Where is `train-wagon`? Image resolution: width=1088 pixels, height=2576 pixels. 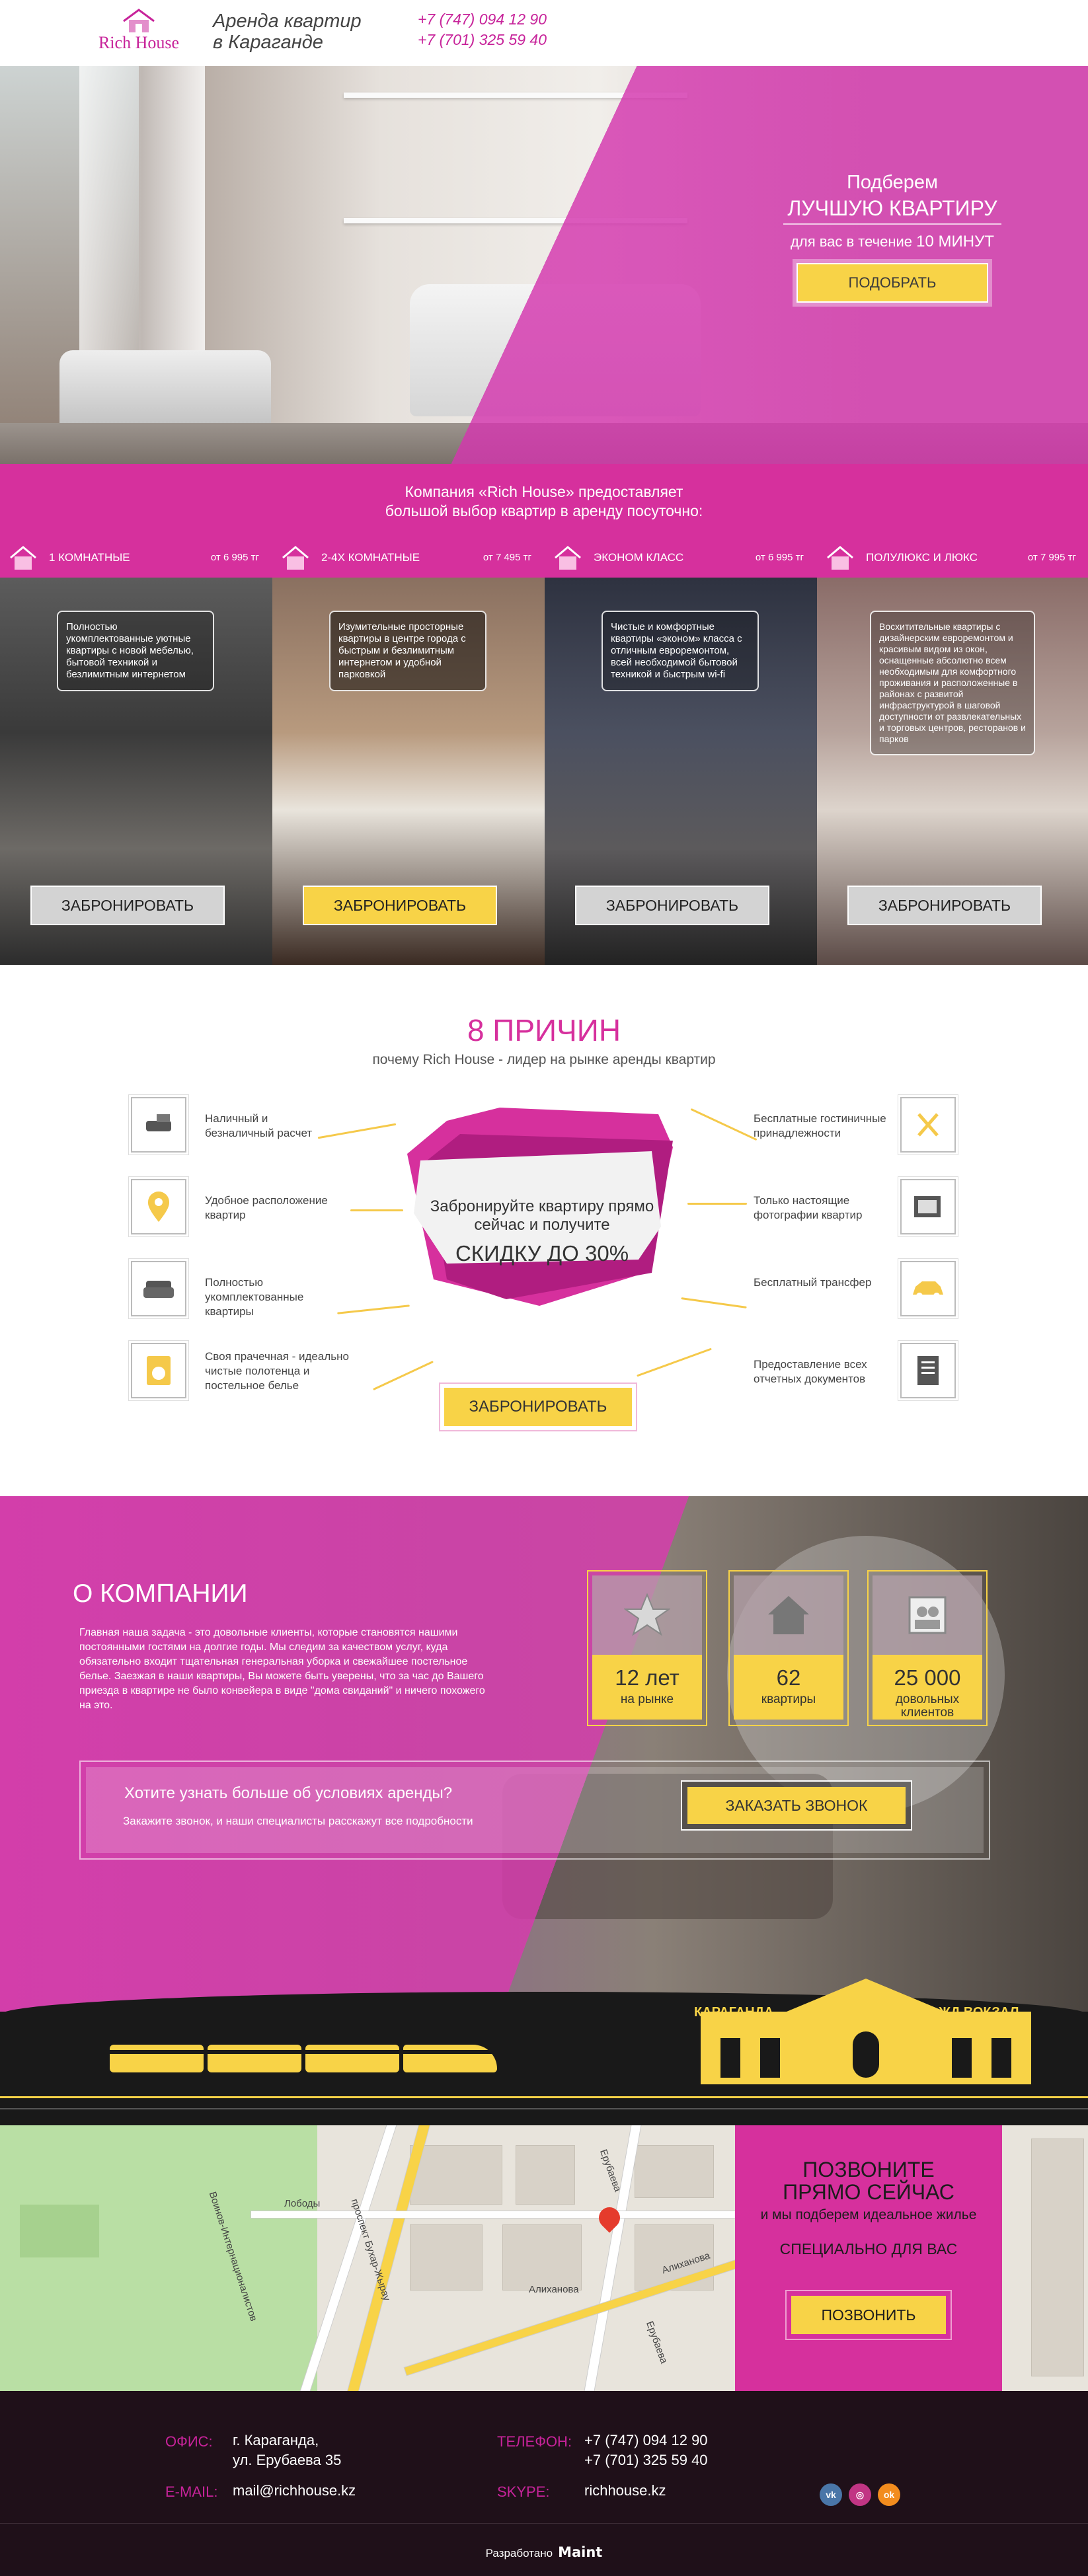 train-wagon is located at coordinates (352, 2058).